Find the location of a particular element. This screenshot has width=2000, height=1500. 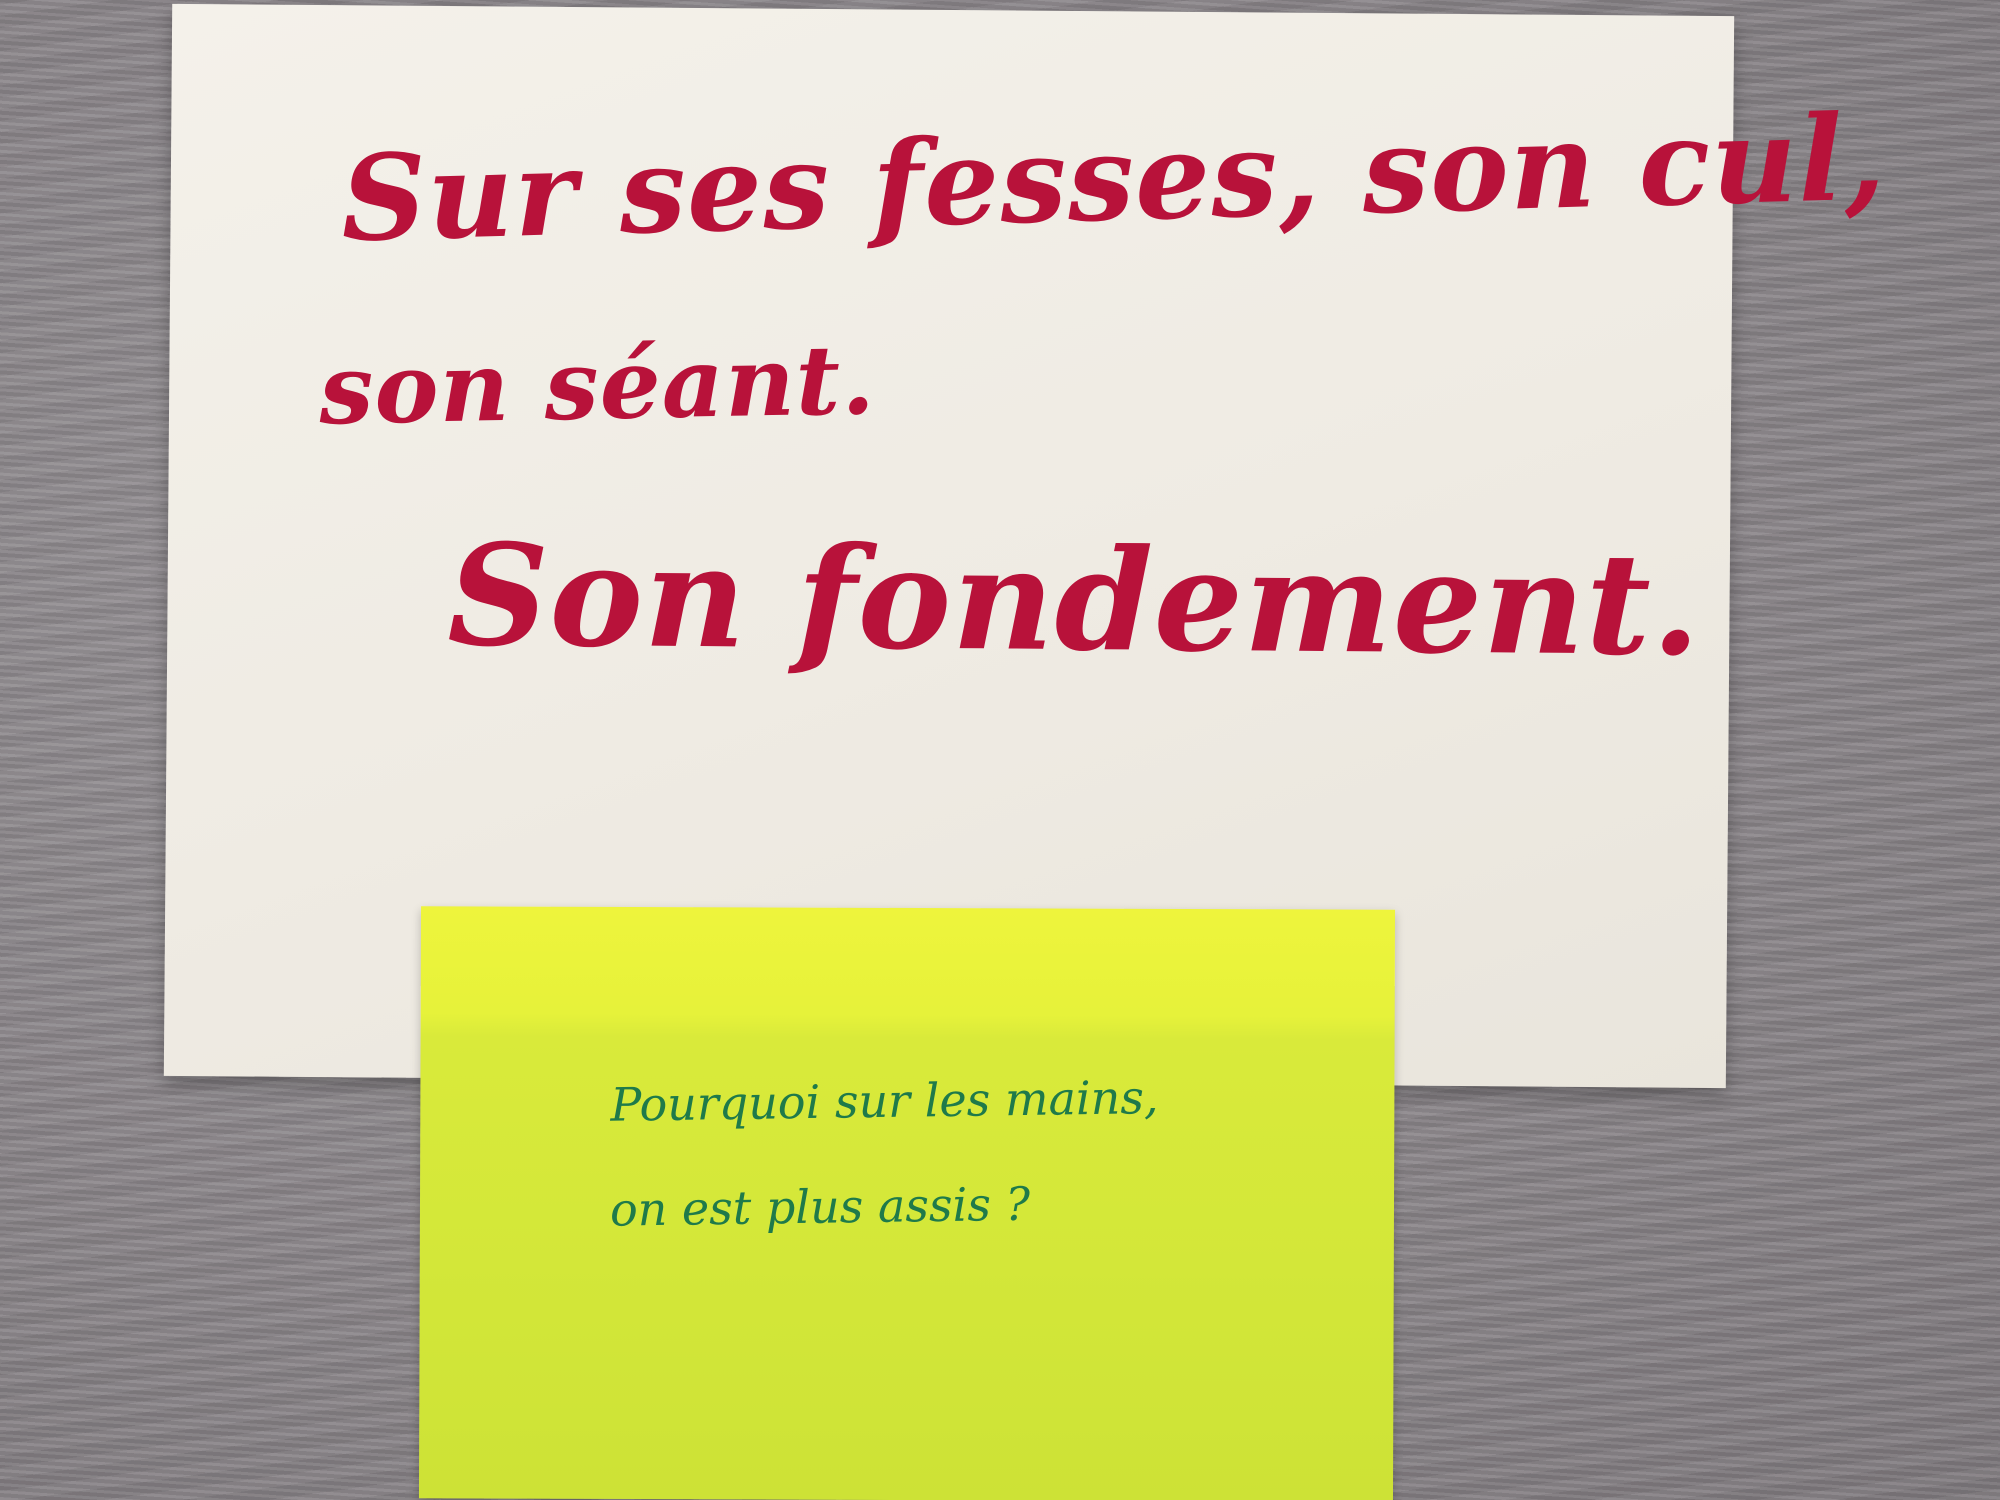

handwritten-line-3: Son fondement. is located at coordinates (1074, 601).